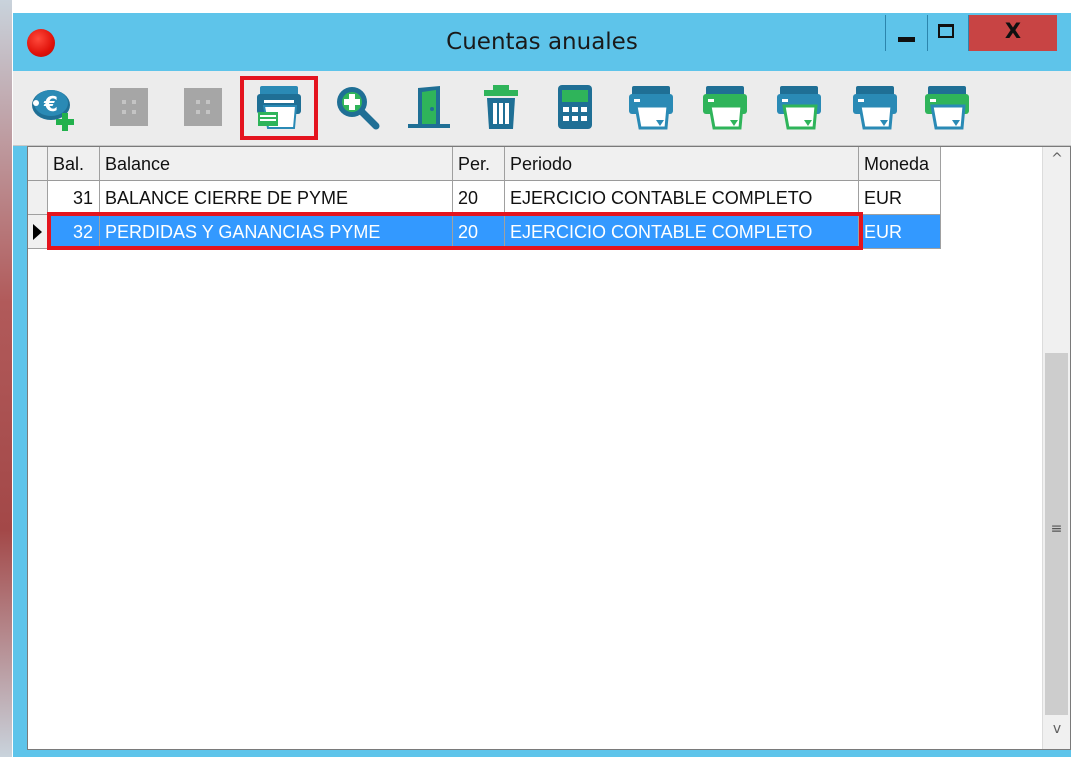 This screenshot has height=757, width=1071. I want to click on scroll-thumb: ≡, so click(1056, 534).